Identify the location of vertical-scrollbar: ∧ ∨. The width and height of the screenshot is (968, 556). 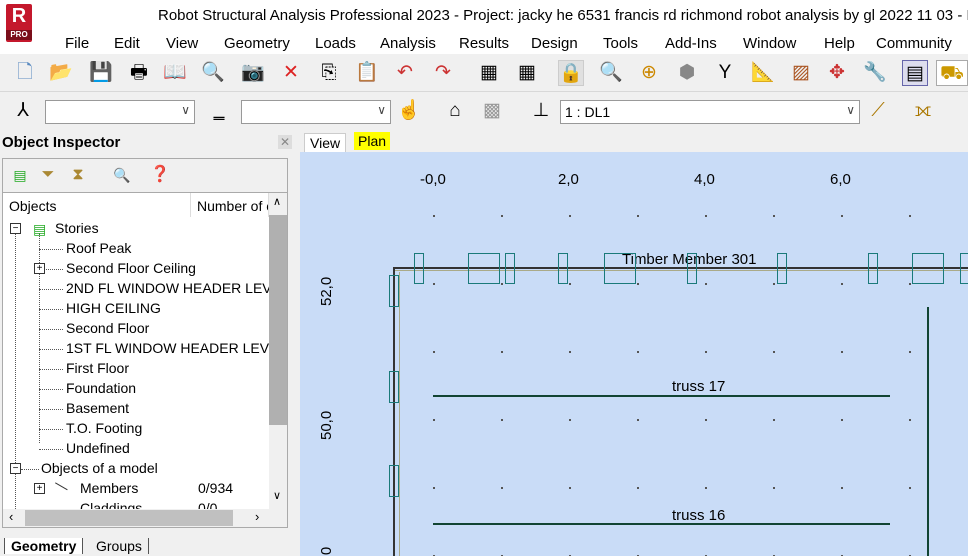
(278, 351).